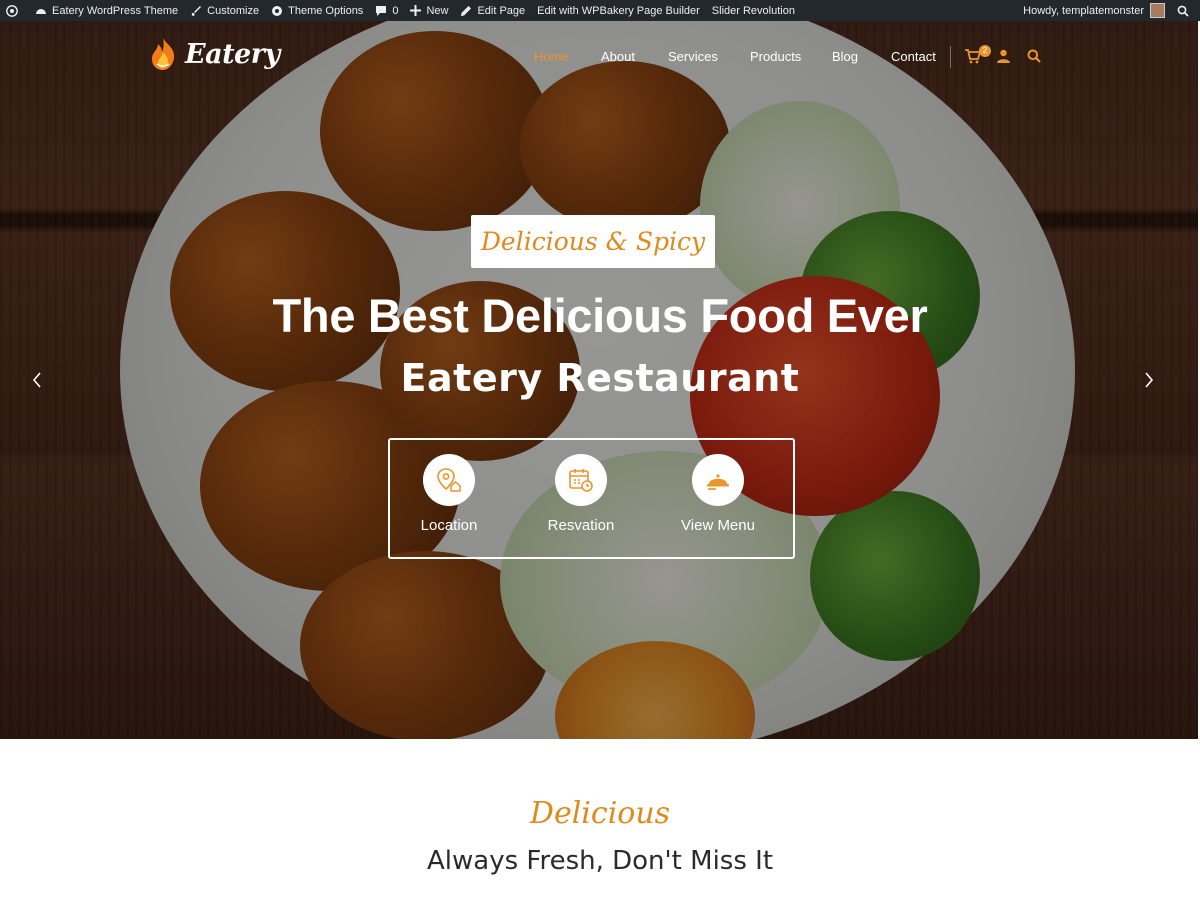  I want to click on nav-contact: Contact, so click(913, 56).